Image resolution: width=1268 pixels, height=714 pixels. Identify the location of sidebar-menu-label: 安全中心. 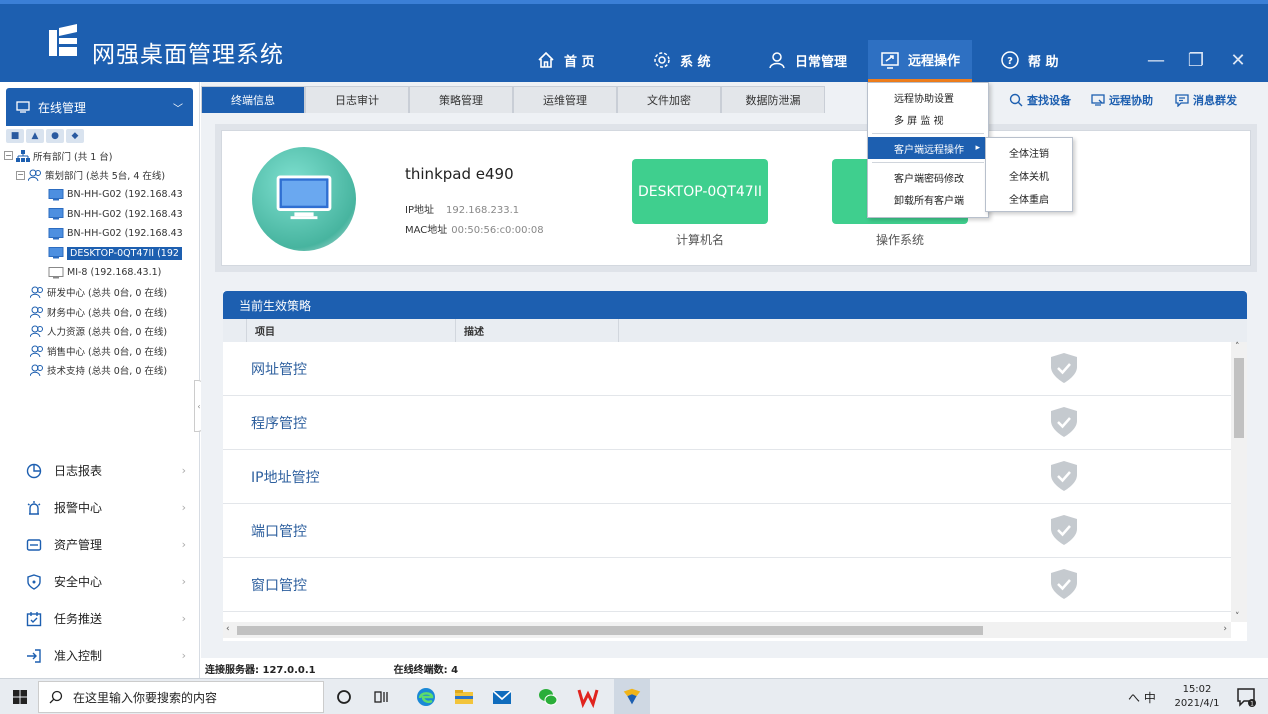
(78, 582).